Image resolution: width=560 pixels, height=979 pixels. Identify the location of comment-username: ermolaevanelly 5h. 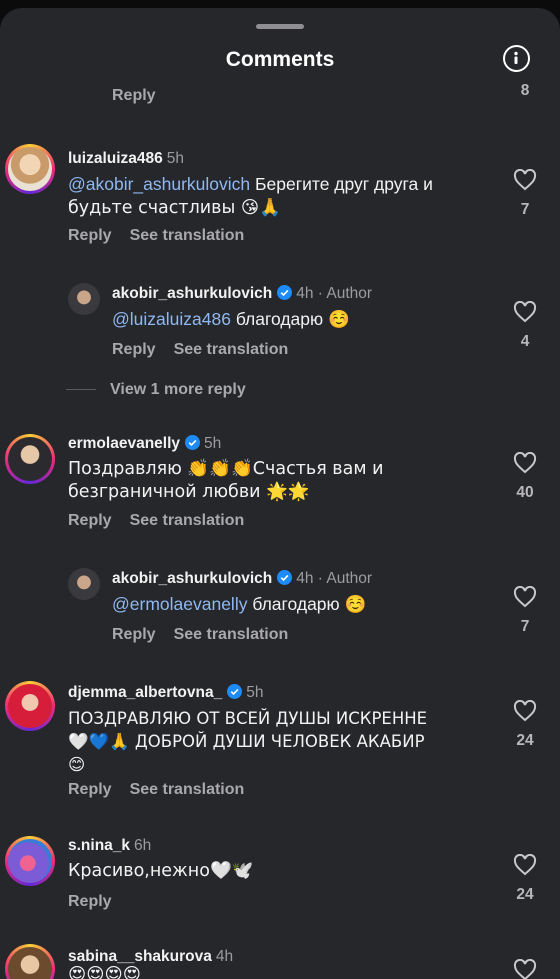
(144, 444).